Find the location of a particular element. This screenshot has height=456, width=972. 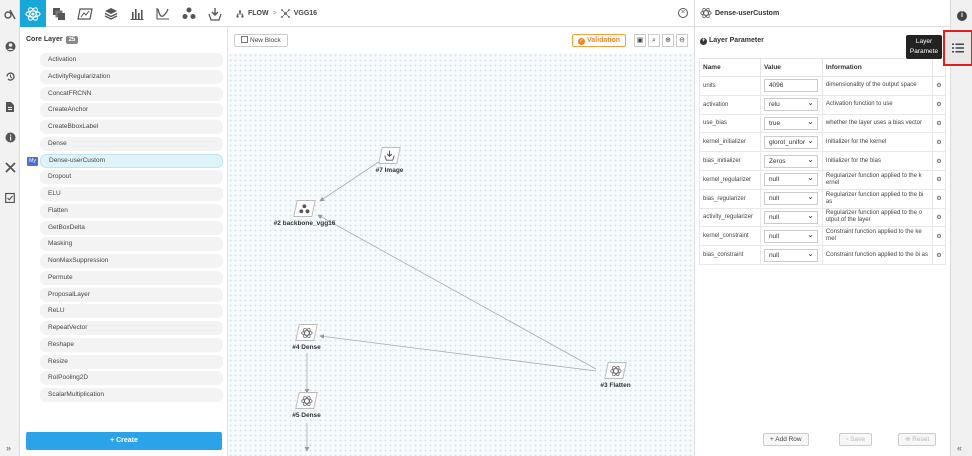

layer-item-activity-regularization: ActivityRegularization is located at coordinates (131, 76).